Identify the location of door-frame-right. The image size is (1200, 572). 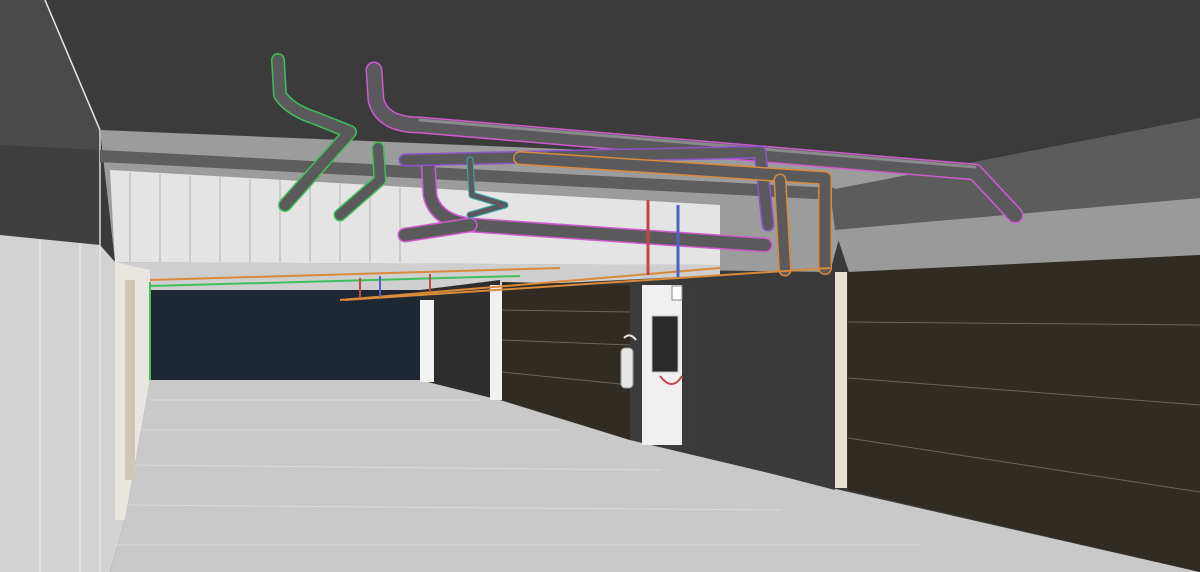
(496, 342).